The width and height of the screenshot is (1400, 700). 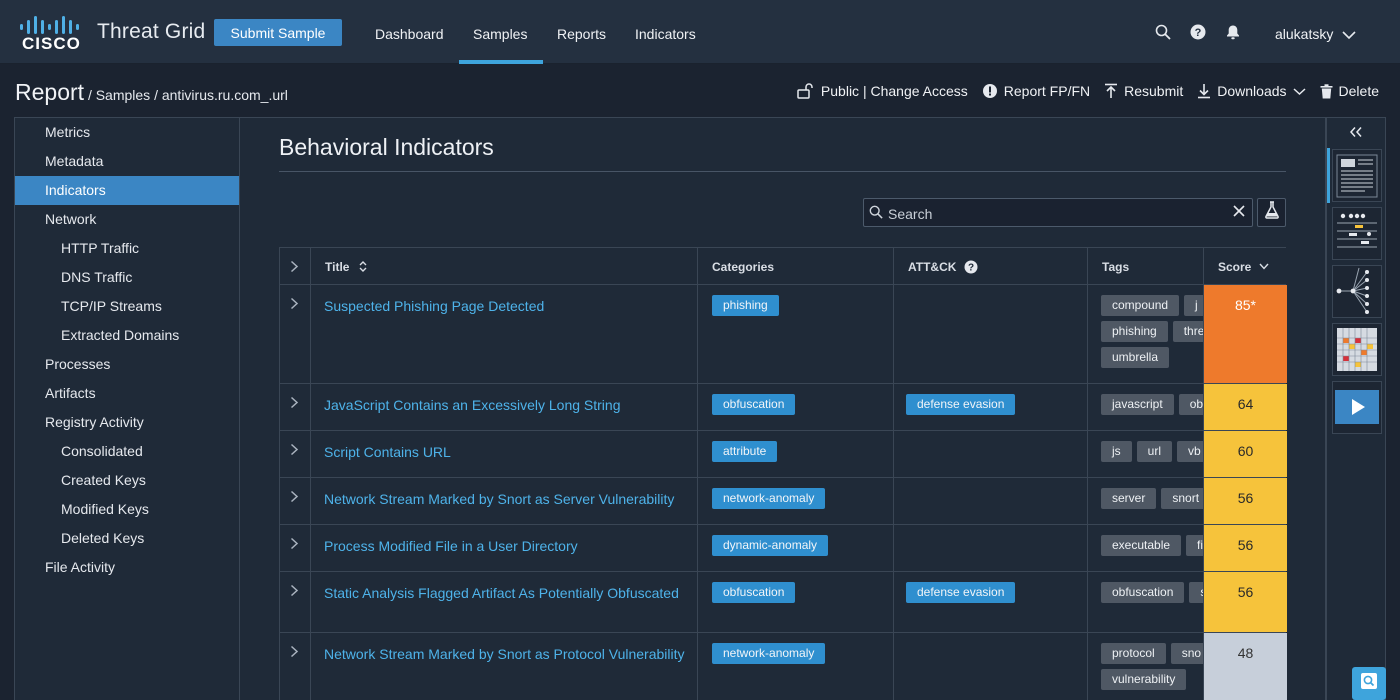 What do you see at coordinates (1133, 653) in the screenshot?
I see `tag-pill: protocol` at bounding box center [1133, 653].